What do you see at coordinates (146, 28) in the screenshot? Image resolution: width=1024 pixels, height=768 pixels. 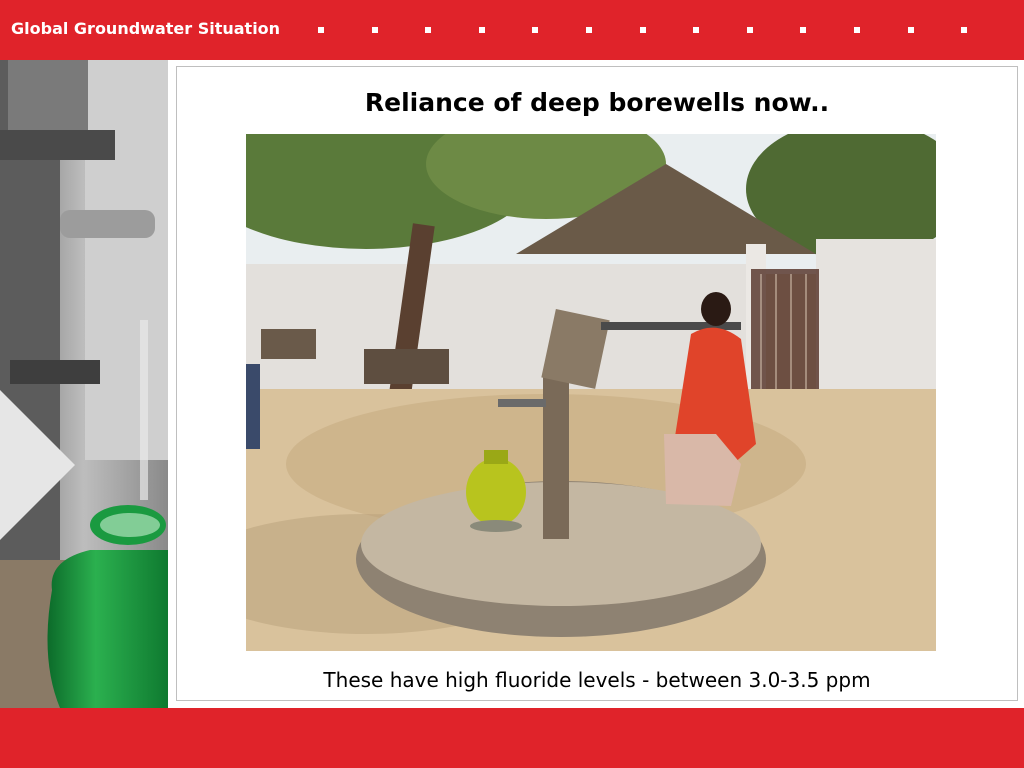 I see `header-title: Global Groundwater Situation` at bounding box center [146, 28].